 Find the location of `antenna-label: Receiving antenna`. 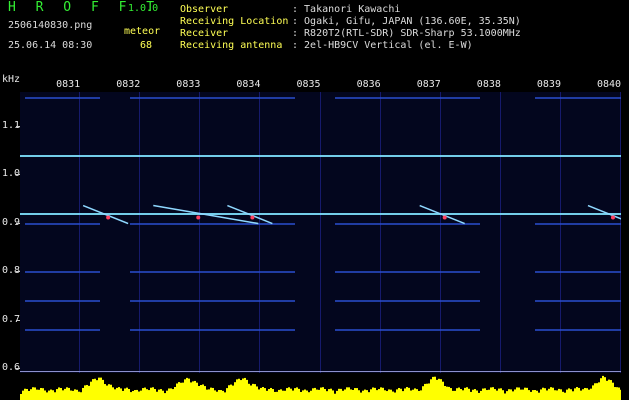

antenna-label: Receiving antenna is located at coordinates (231, 45).